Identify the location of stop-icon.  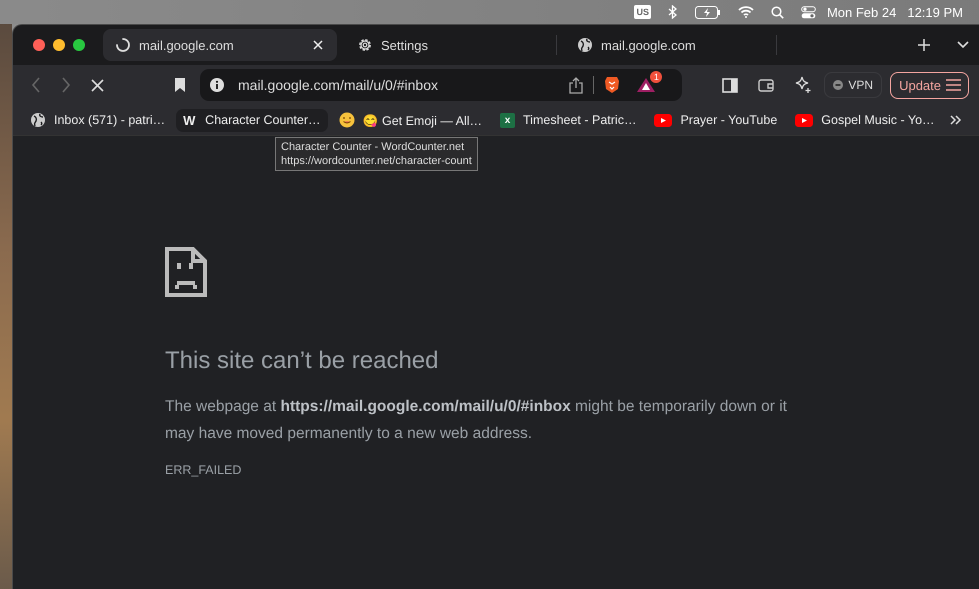
(97, 85).